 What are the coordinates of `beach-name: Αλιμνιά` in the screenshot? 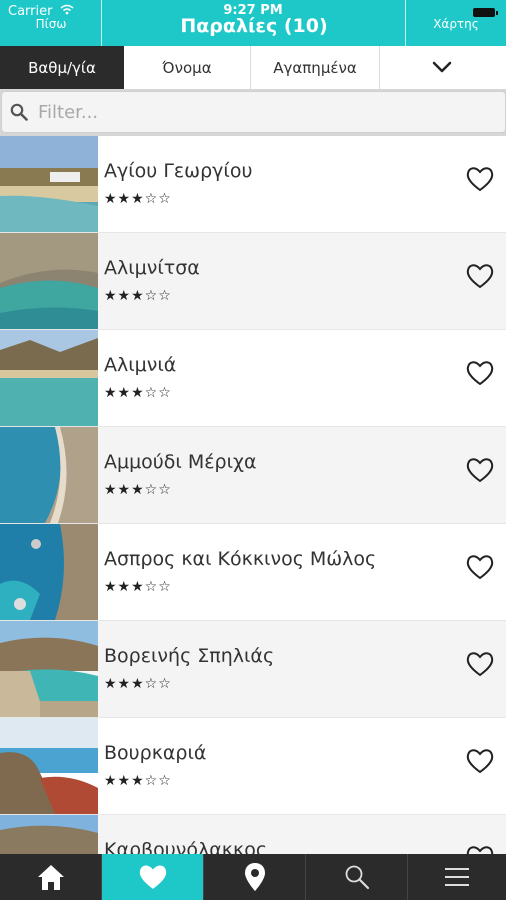 It's located at (140, 365).